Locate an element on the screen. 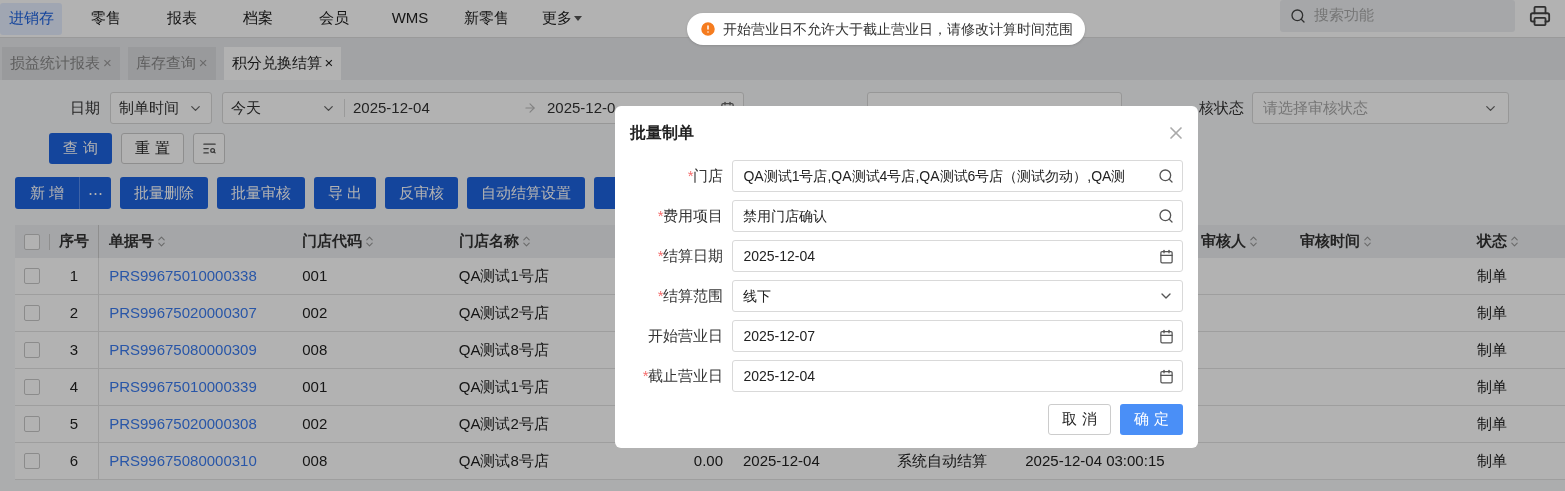 The image size is (1565, 491). field-label: 截止营业日 is located at coordinates (686, 375).